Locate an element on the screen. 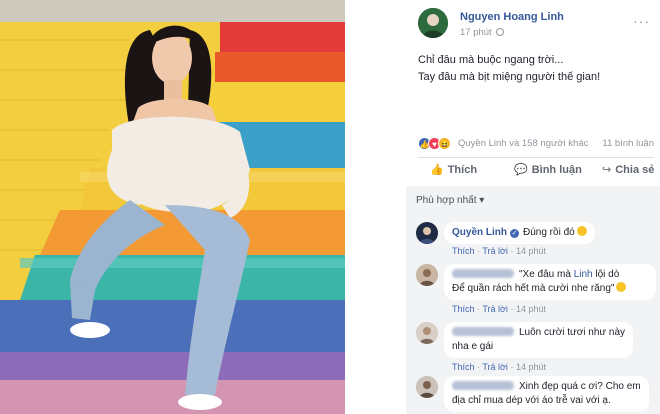  comment-text: Đúng rồi đó is located at coordinates (549, 232).